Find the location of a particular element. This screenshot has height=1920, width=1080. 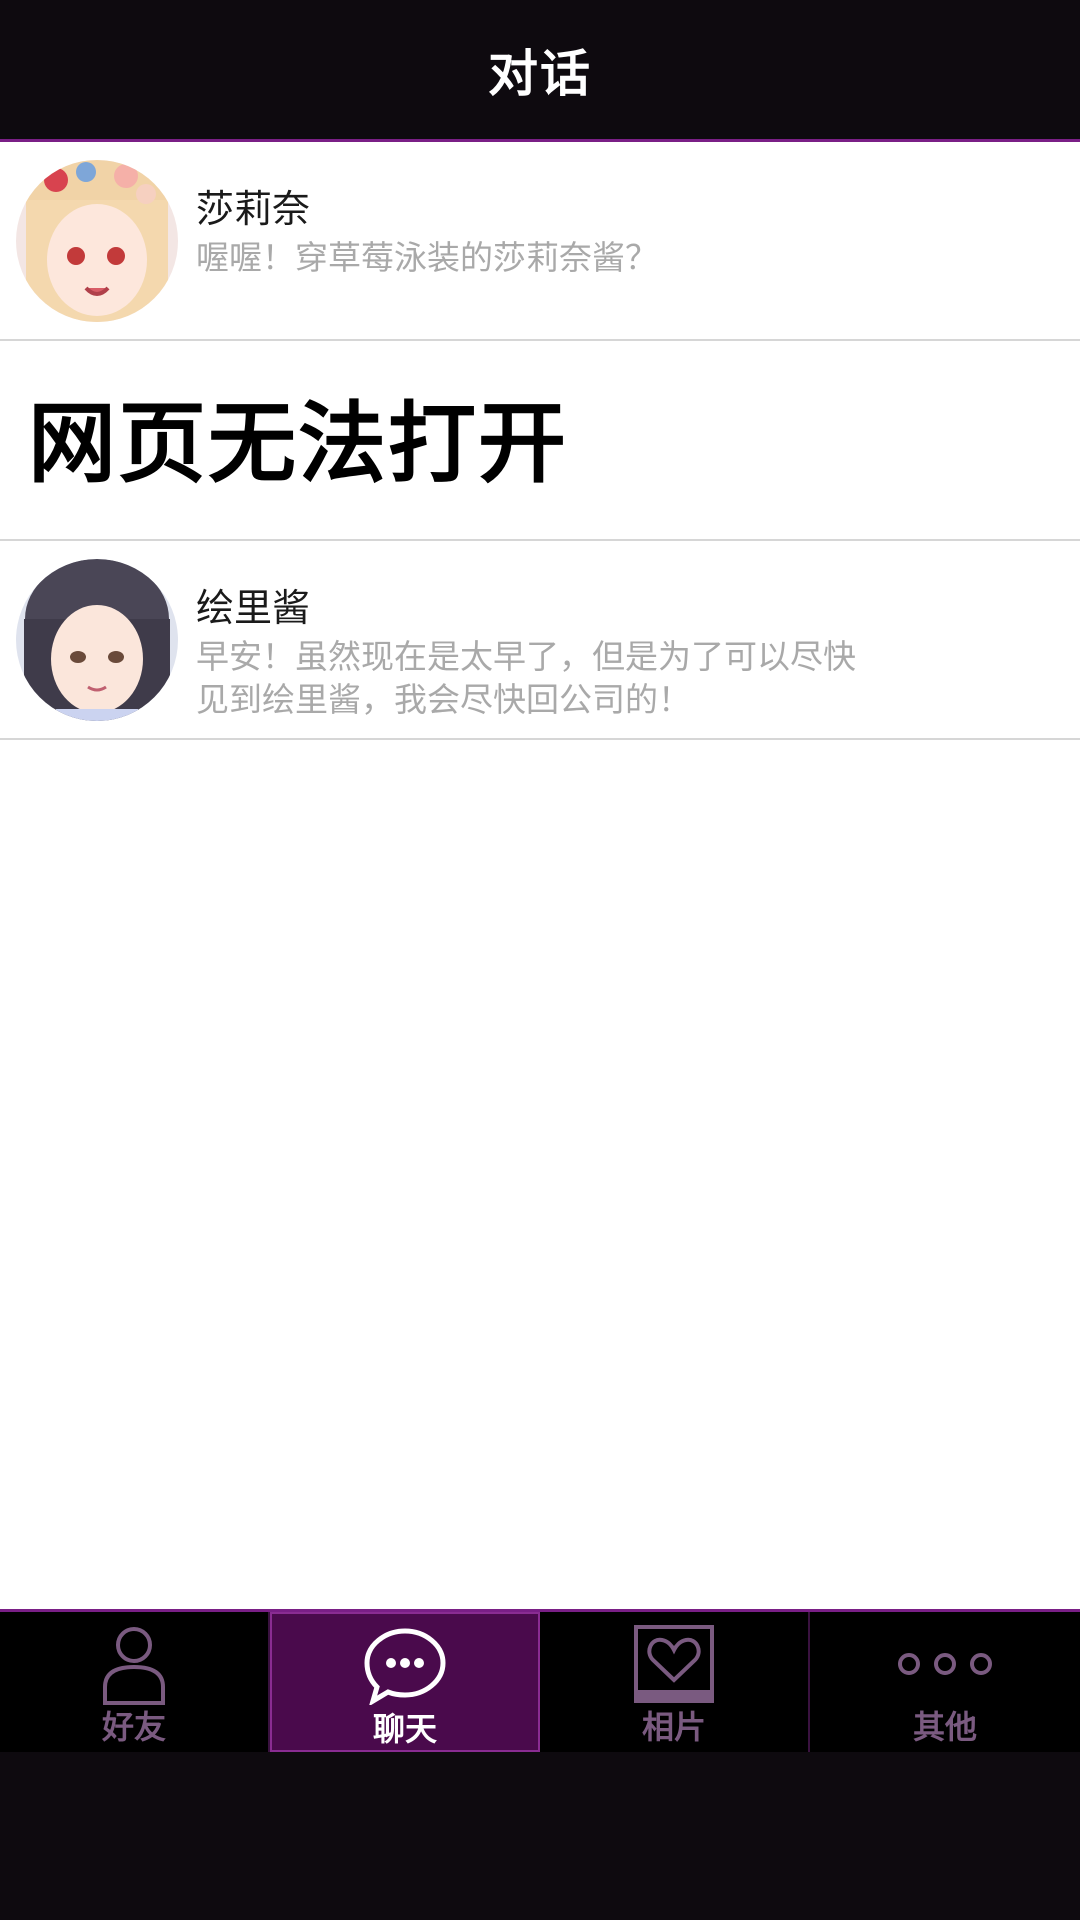

contact-name: 莎莉奈 is located at coordinates (253, 209).